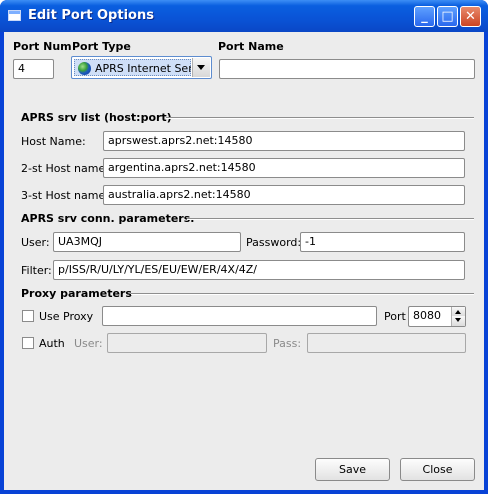 This screenshot has width=488, height=494. What do you see at coordinates (33, 69) in the screenshot?
I see `port-num-field: 4` at bounding box center [33, 69].